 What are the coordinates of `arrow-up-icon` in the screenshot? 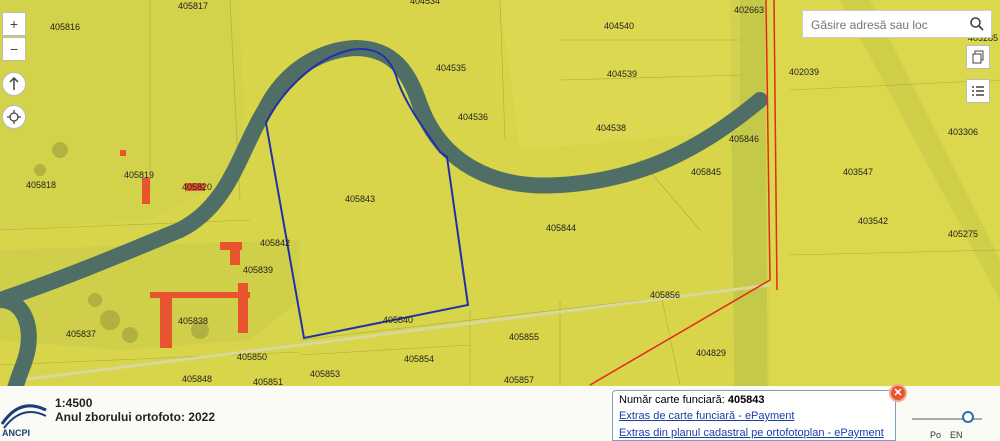 It's located at (14, 83).